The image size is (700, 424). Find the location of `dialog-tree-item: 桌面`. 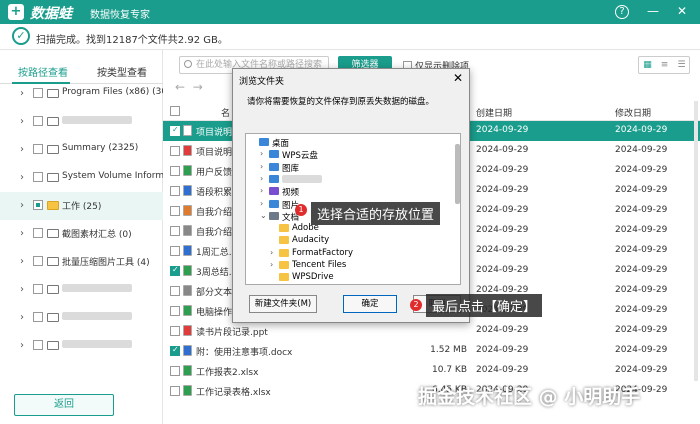

dialog-tree-item: 桌面 is located at coordinates (351, 142).